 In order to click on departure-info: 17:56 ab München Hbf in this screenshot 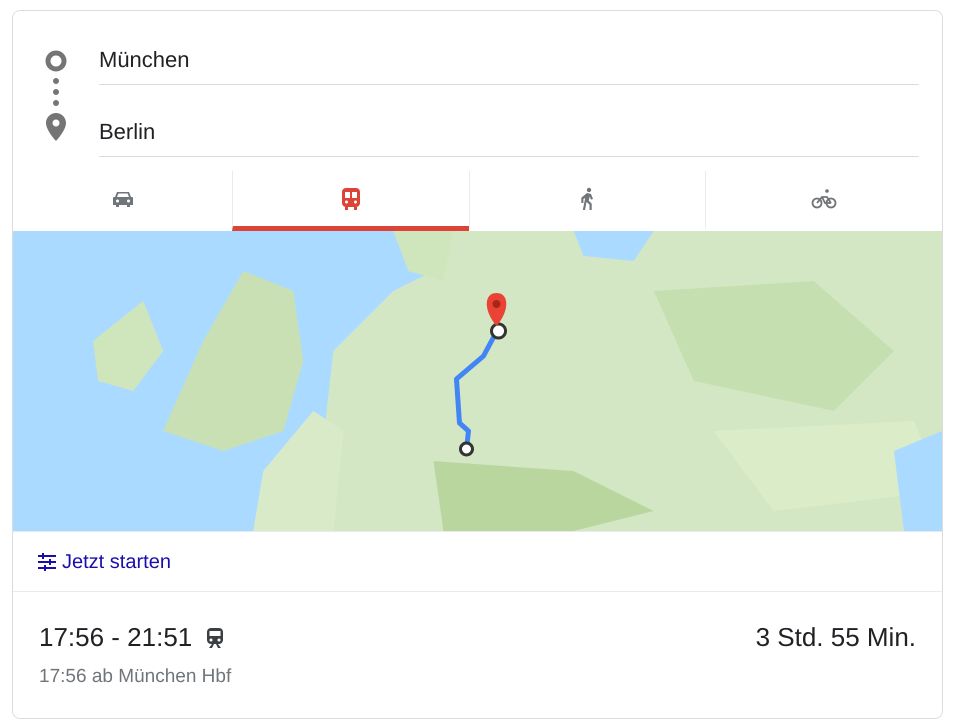, I will do `click(135, 677)`.